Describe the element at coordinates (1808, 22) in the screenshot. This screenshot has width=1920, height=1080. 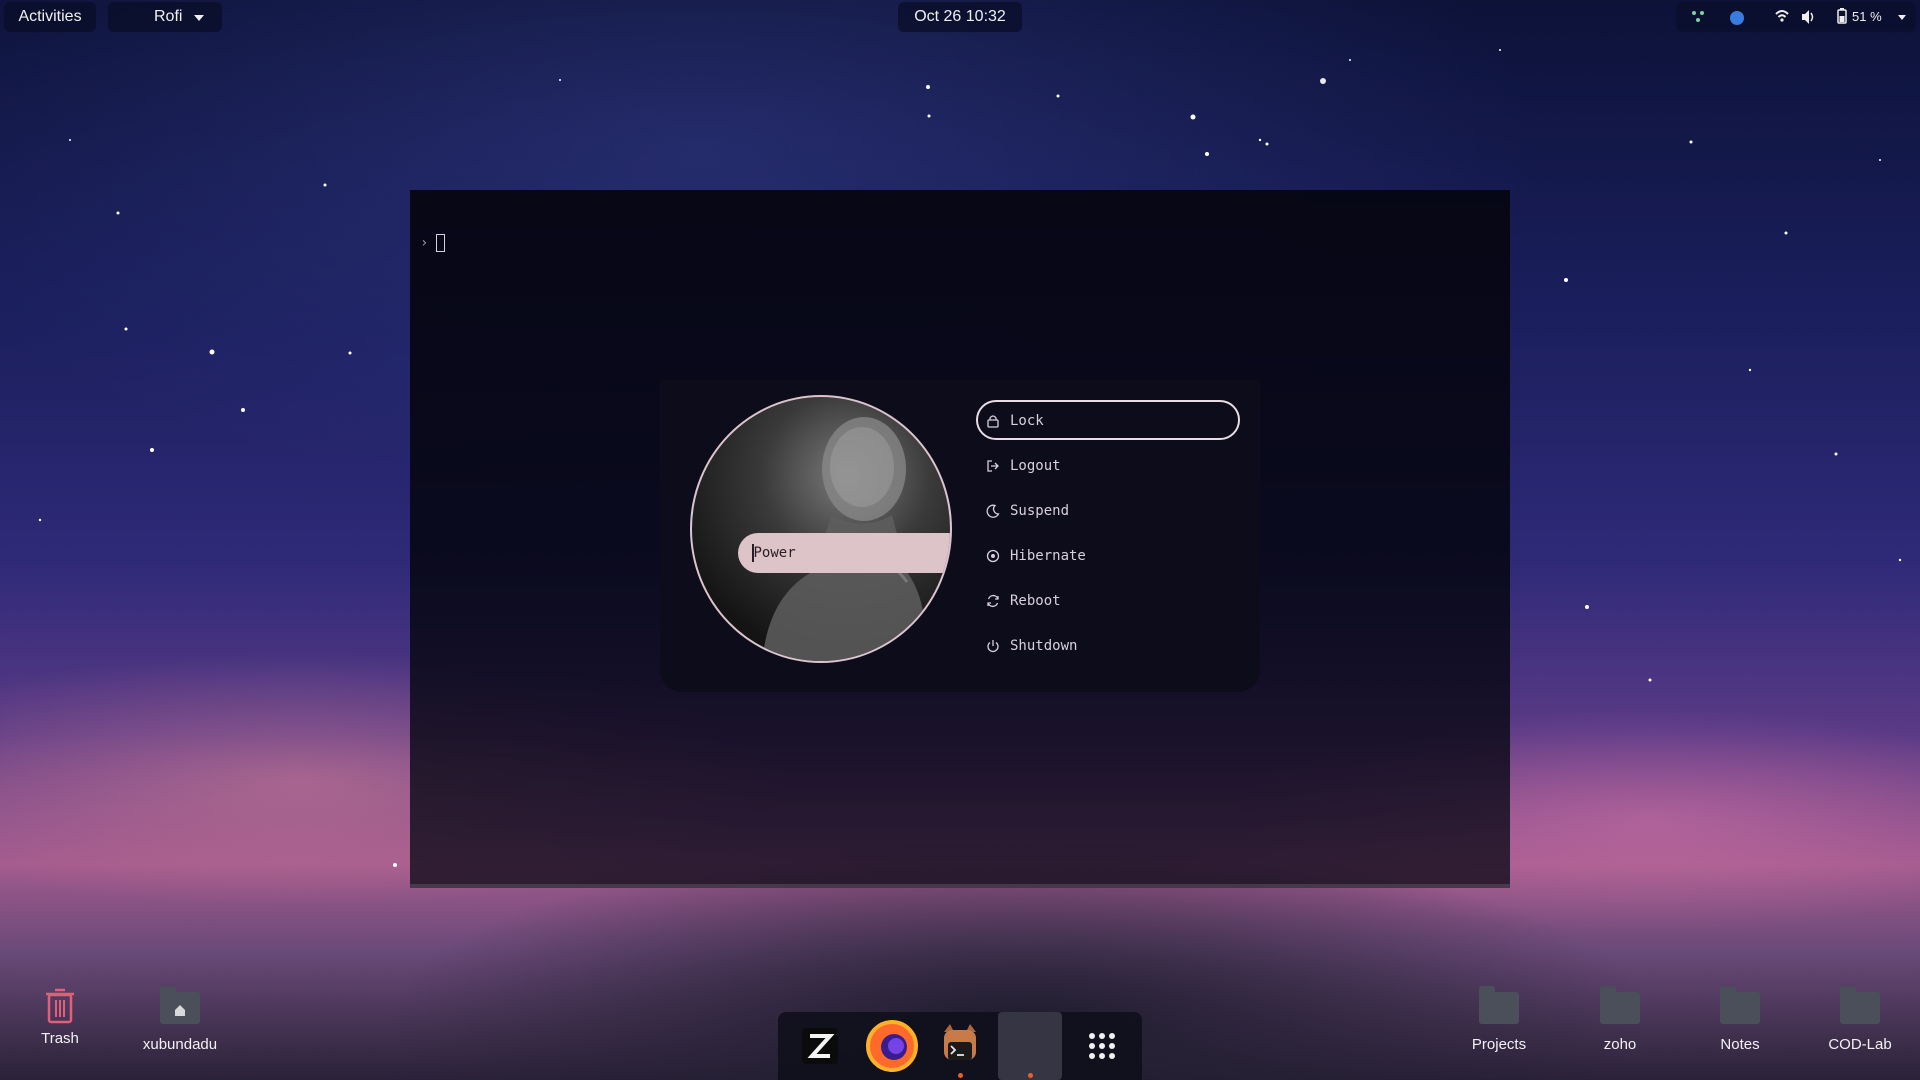
I see `volume-icon` at that location.